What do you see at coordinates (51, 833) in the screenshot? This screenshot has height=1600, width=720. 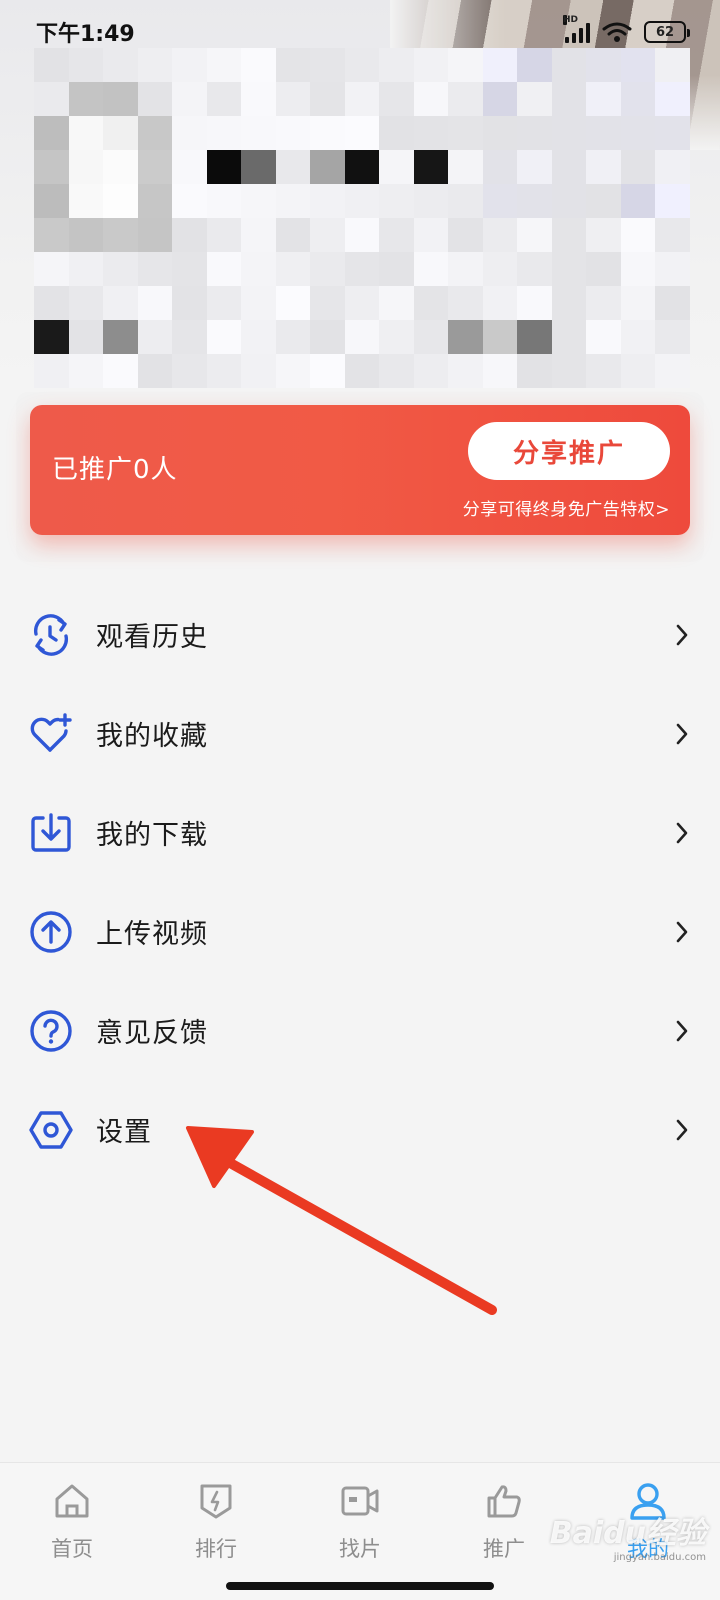 I see `download-icon` at bounding box center [51, 833].